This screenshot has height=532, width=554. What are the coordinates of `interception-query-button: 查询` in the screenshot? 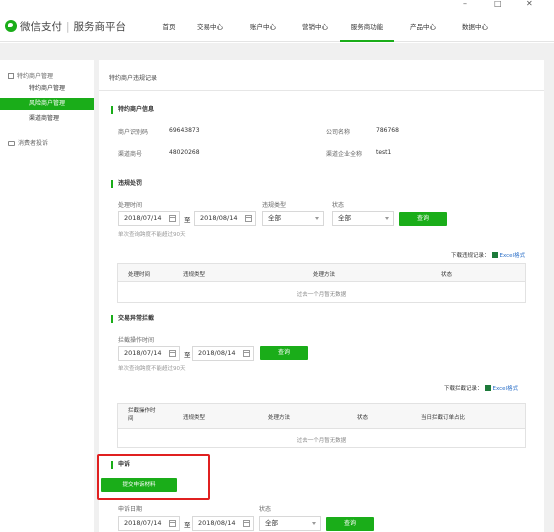 It's located at (284, 353).